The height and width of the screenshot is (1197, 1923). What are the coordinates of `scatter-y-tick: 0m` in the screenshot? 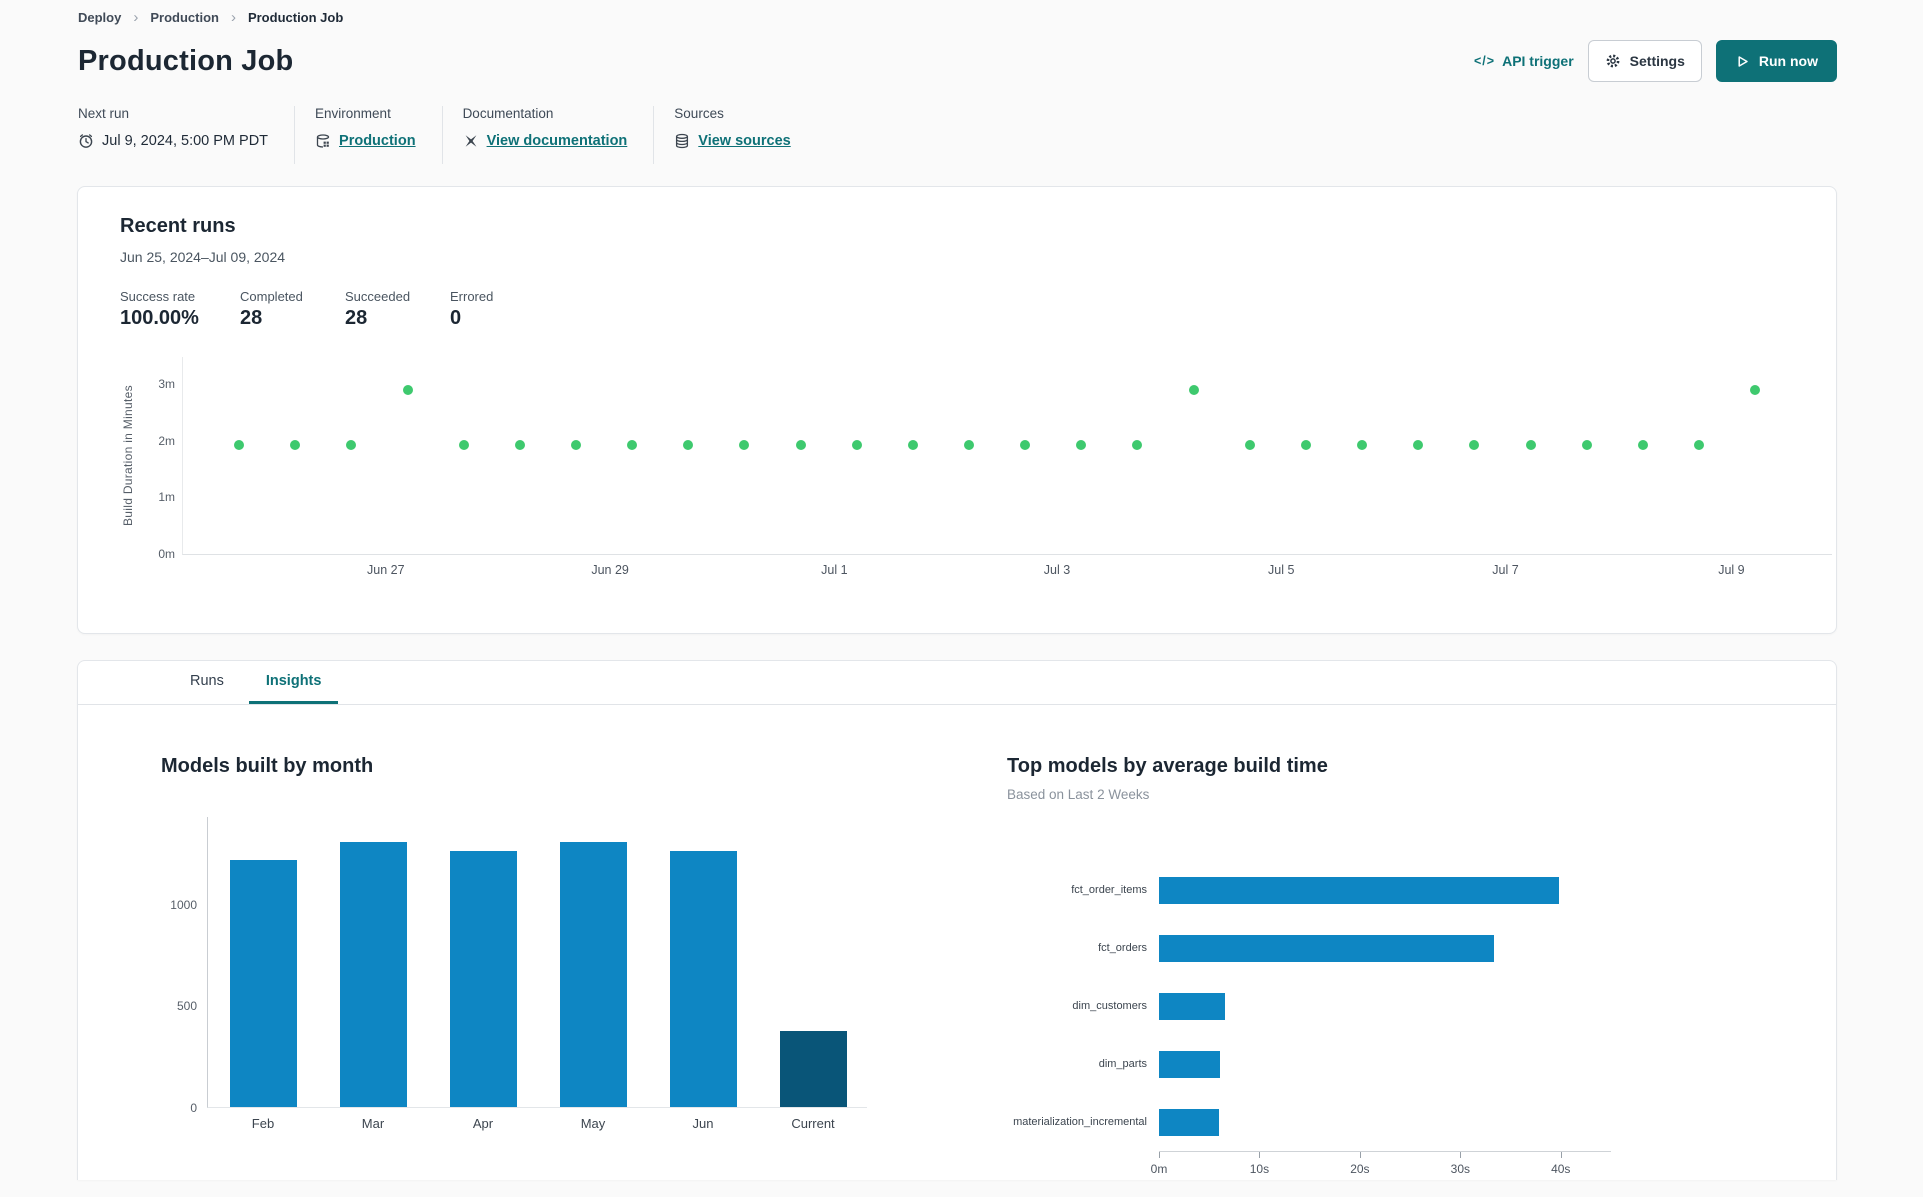 It's located at (166, 554).